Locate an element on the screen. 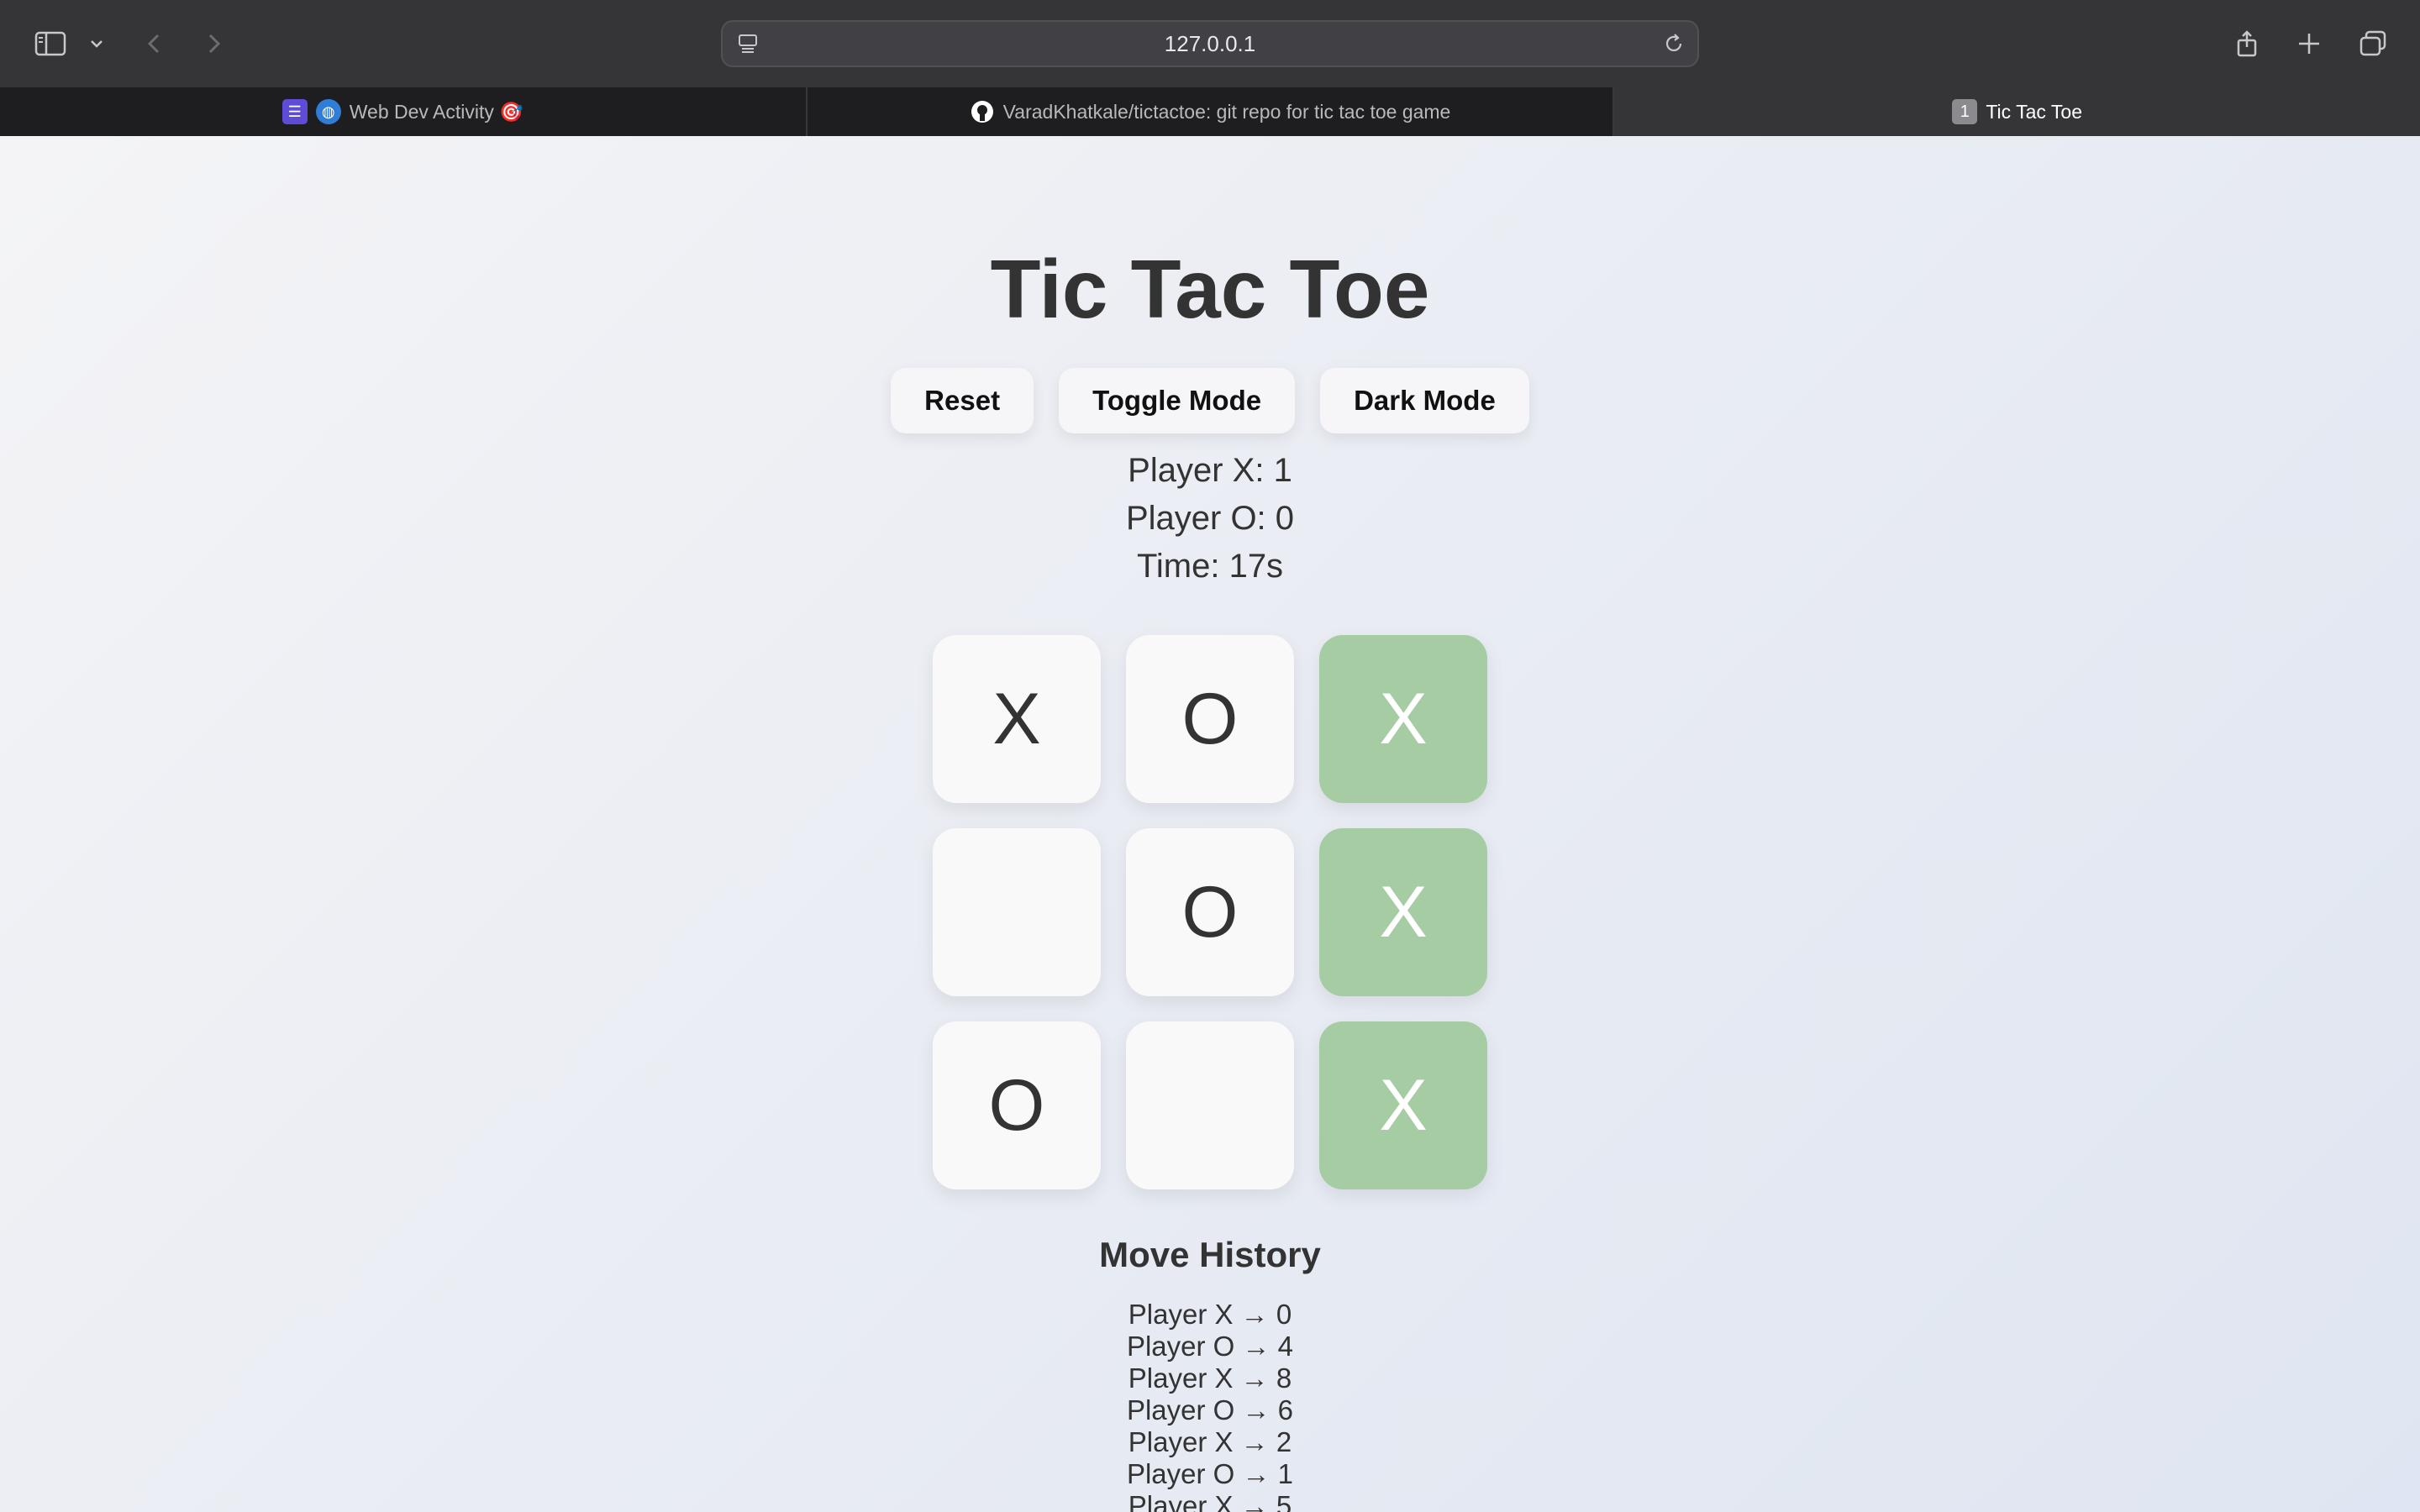 This screenshot has width=2420, height=1512. tab-label: Tic Tac Toe is located at coordinates (2034, 111).